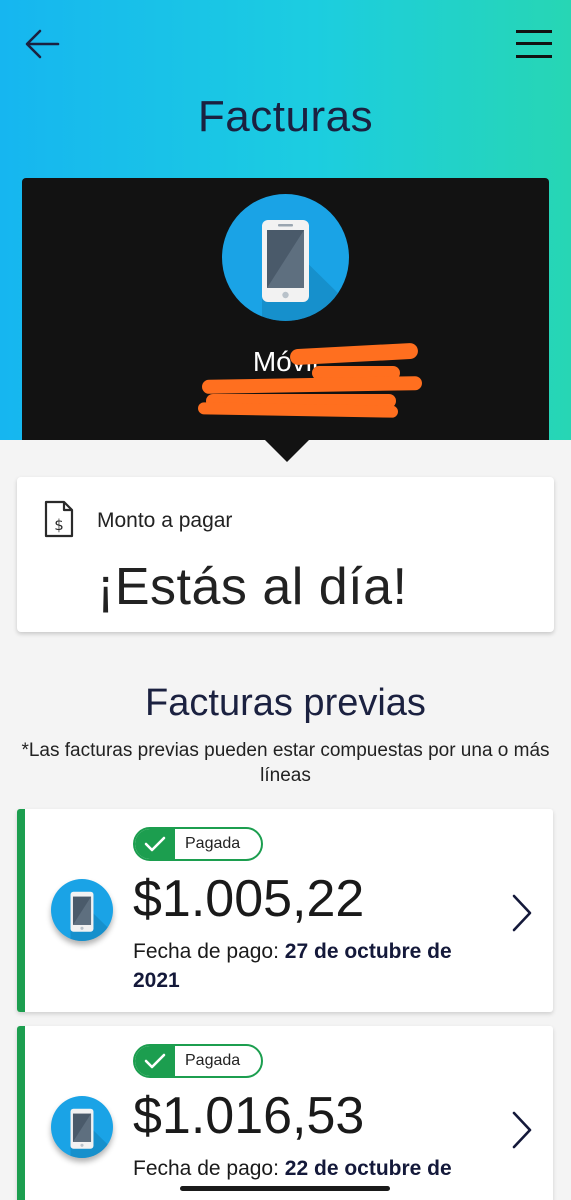  I want to click on amount-label: Monto a pagar, so click(165, 520).